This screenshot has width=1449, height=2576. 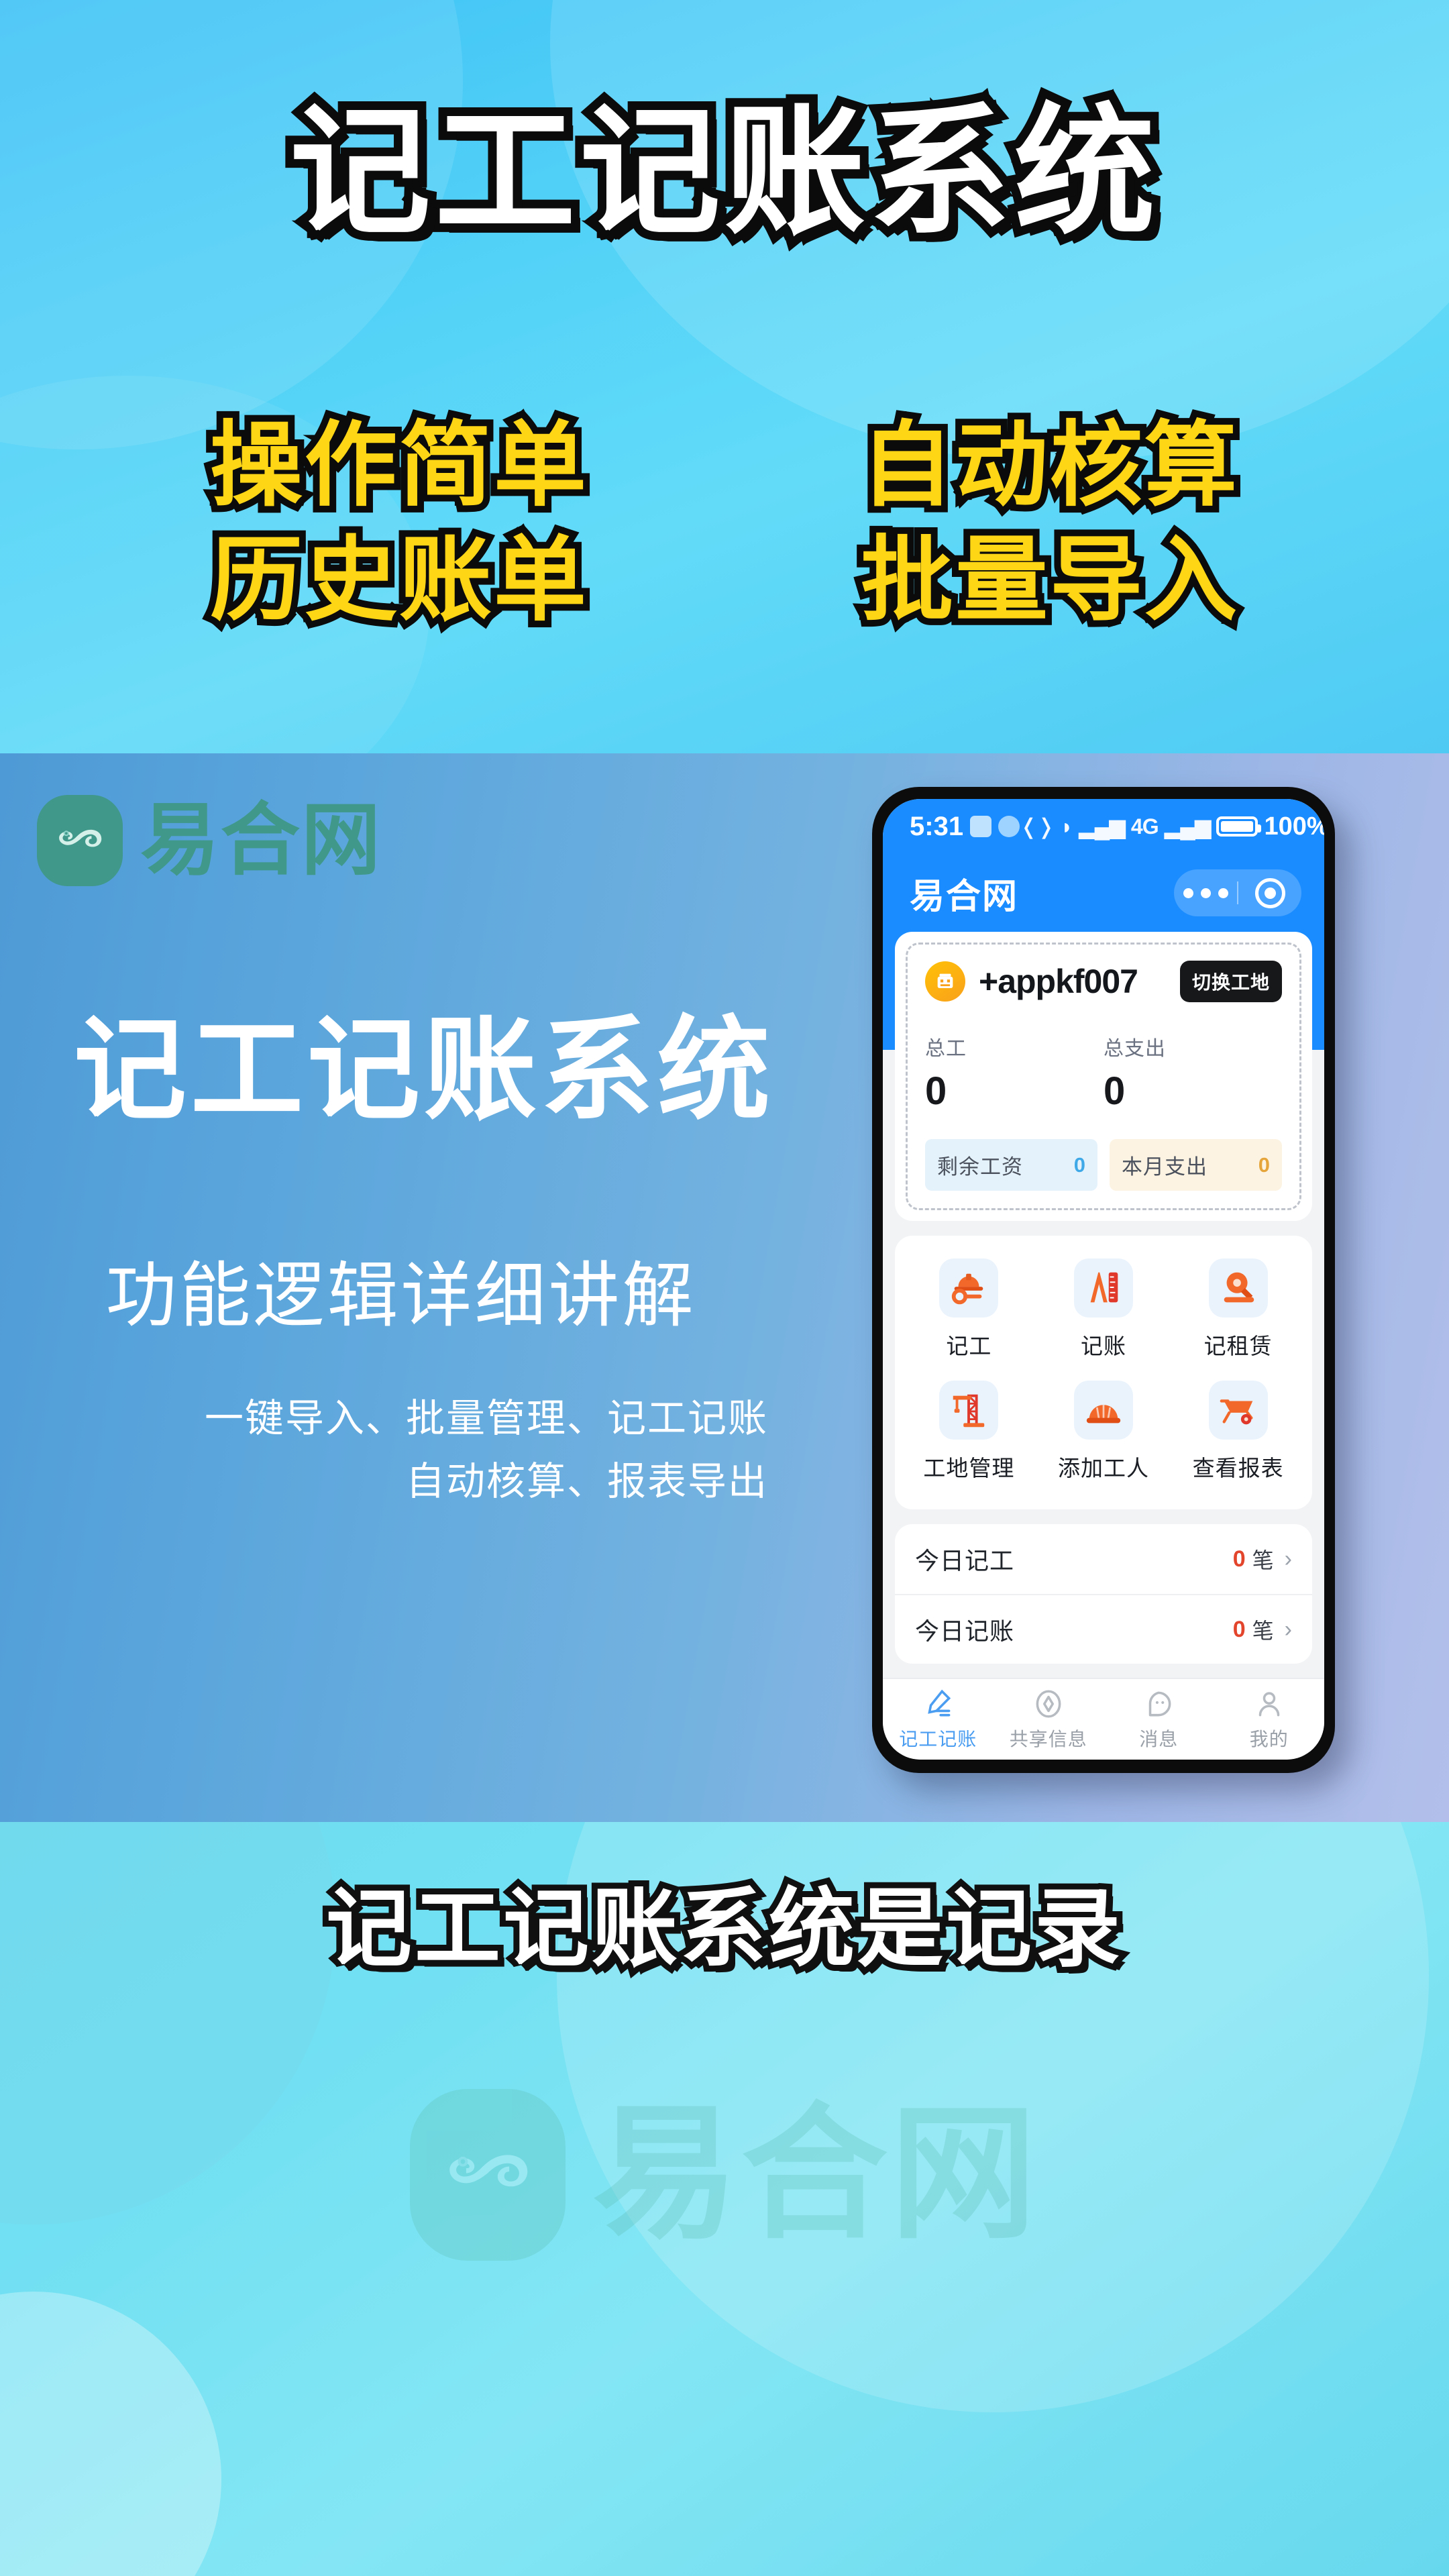 What do you see at coordinates (969, 1468) in the screenshot?
I see `menu-item-label: 工地管理` at bounding box center [969, 1468].